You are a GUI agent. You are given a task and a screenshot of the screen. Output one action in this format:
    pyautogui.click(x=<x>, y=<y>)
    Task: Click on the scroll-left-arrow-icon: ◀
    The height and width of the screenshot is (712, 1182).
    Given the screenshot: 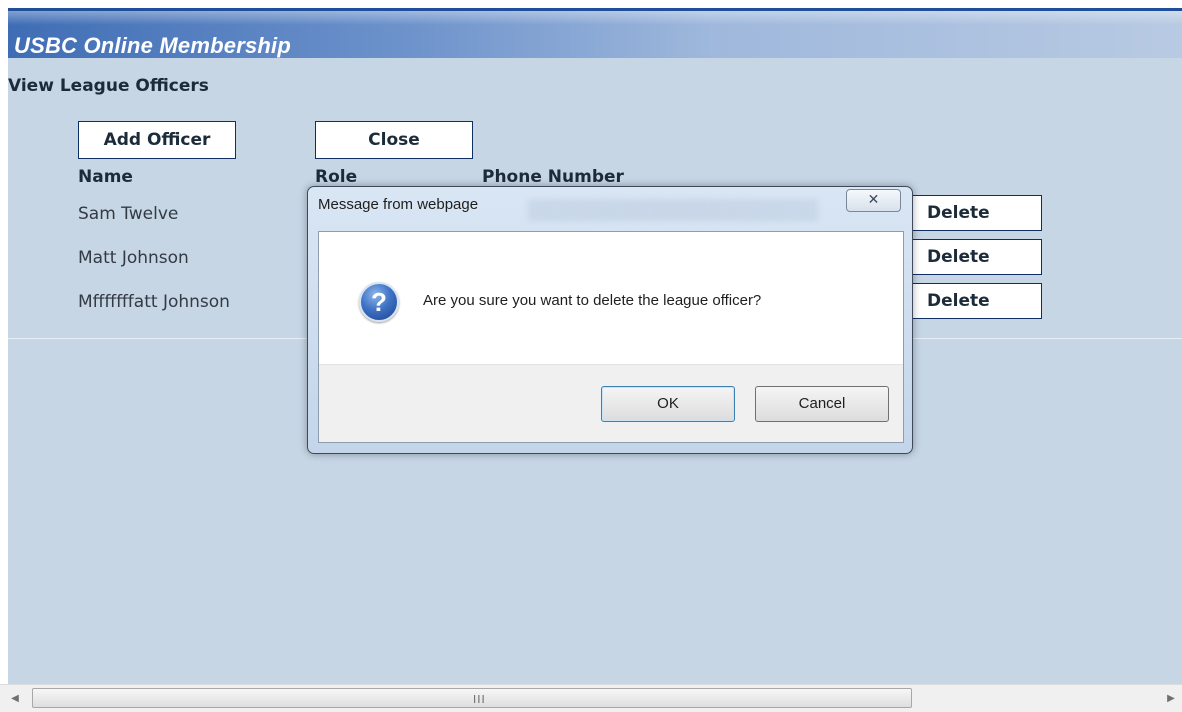 What is the action you would take?
    pyautogui.click(x=15, y=698)
    